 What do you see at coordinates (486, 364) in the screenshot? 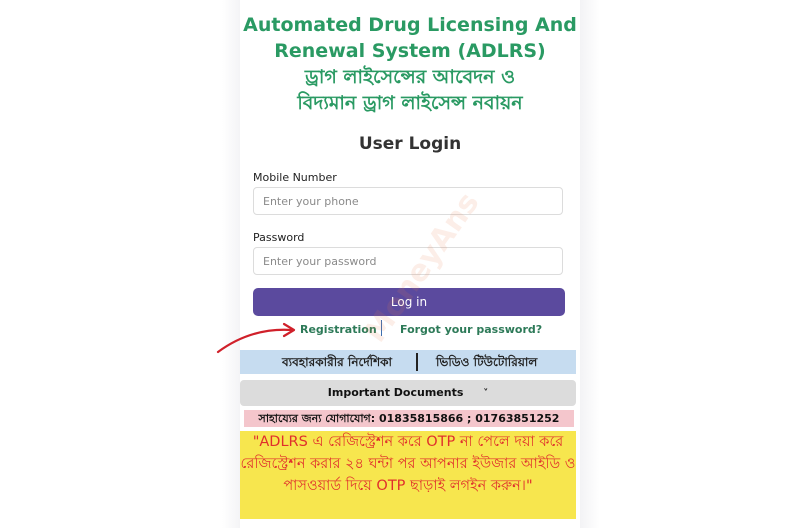
I see `video-tutorial-link: ভিডিও টিউটোরিয়াল` at bounding box center [486, 364].